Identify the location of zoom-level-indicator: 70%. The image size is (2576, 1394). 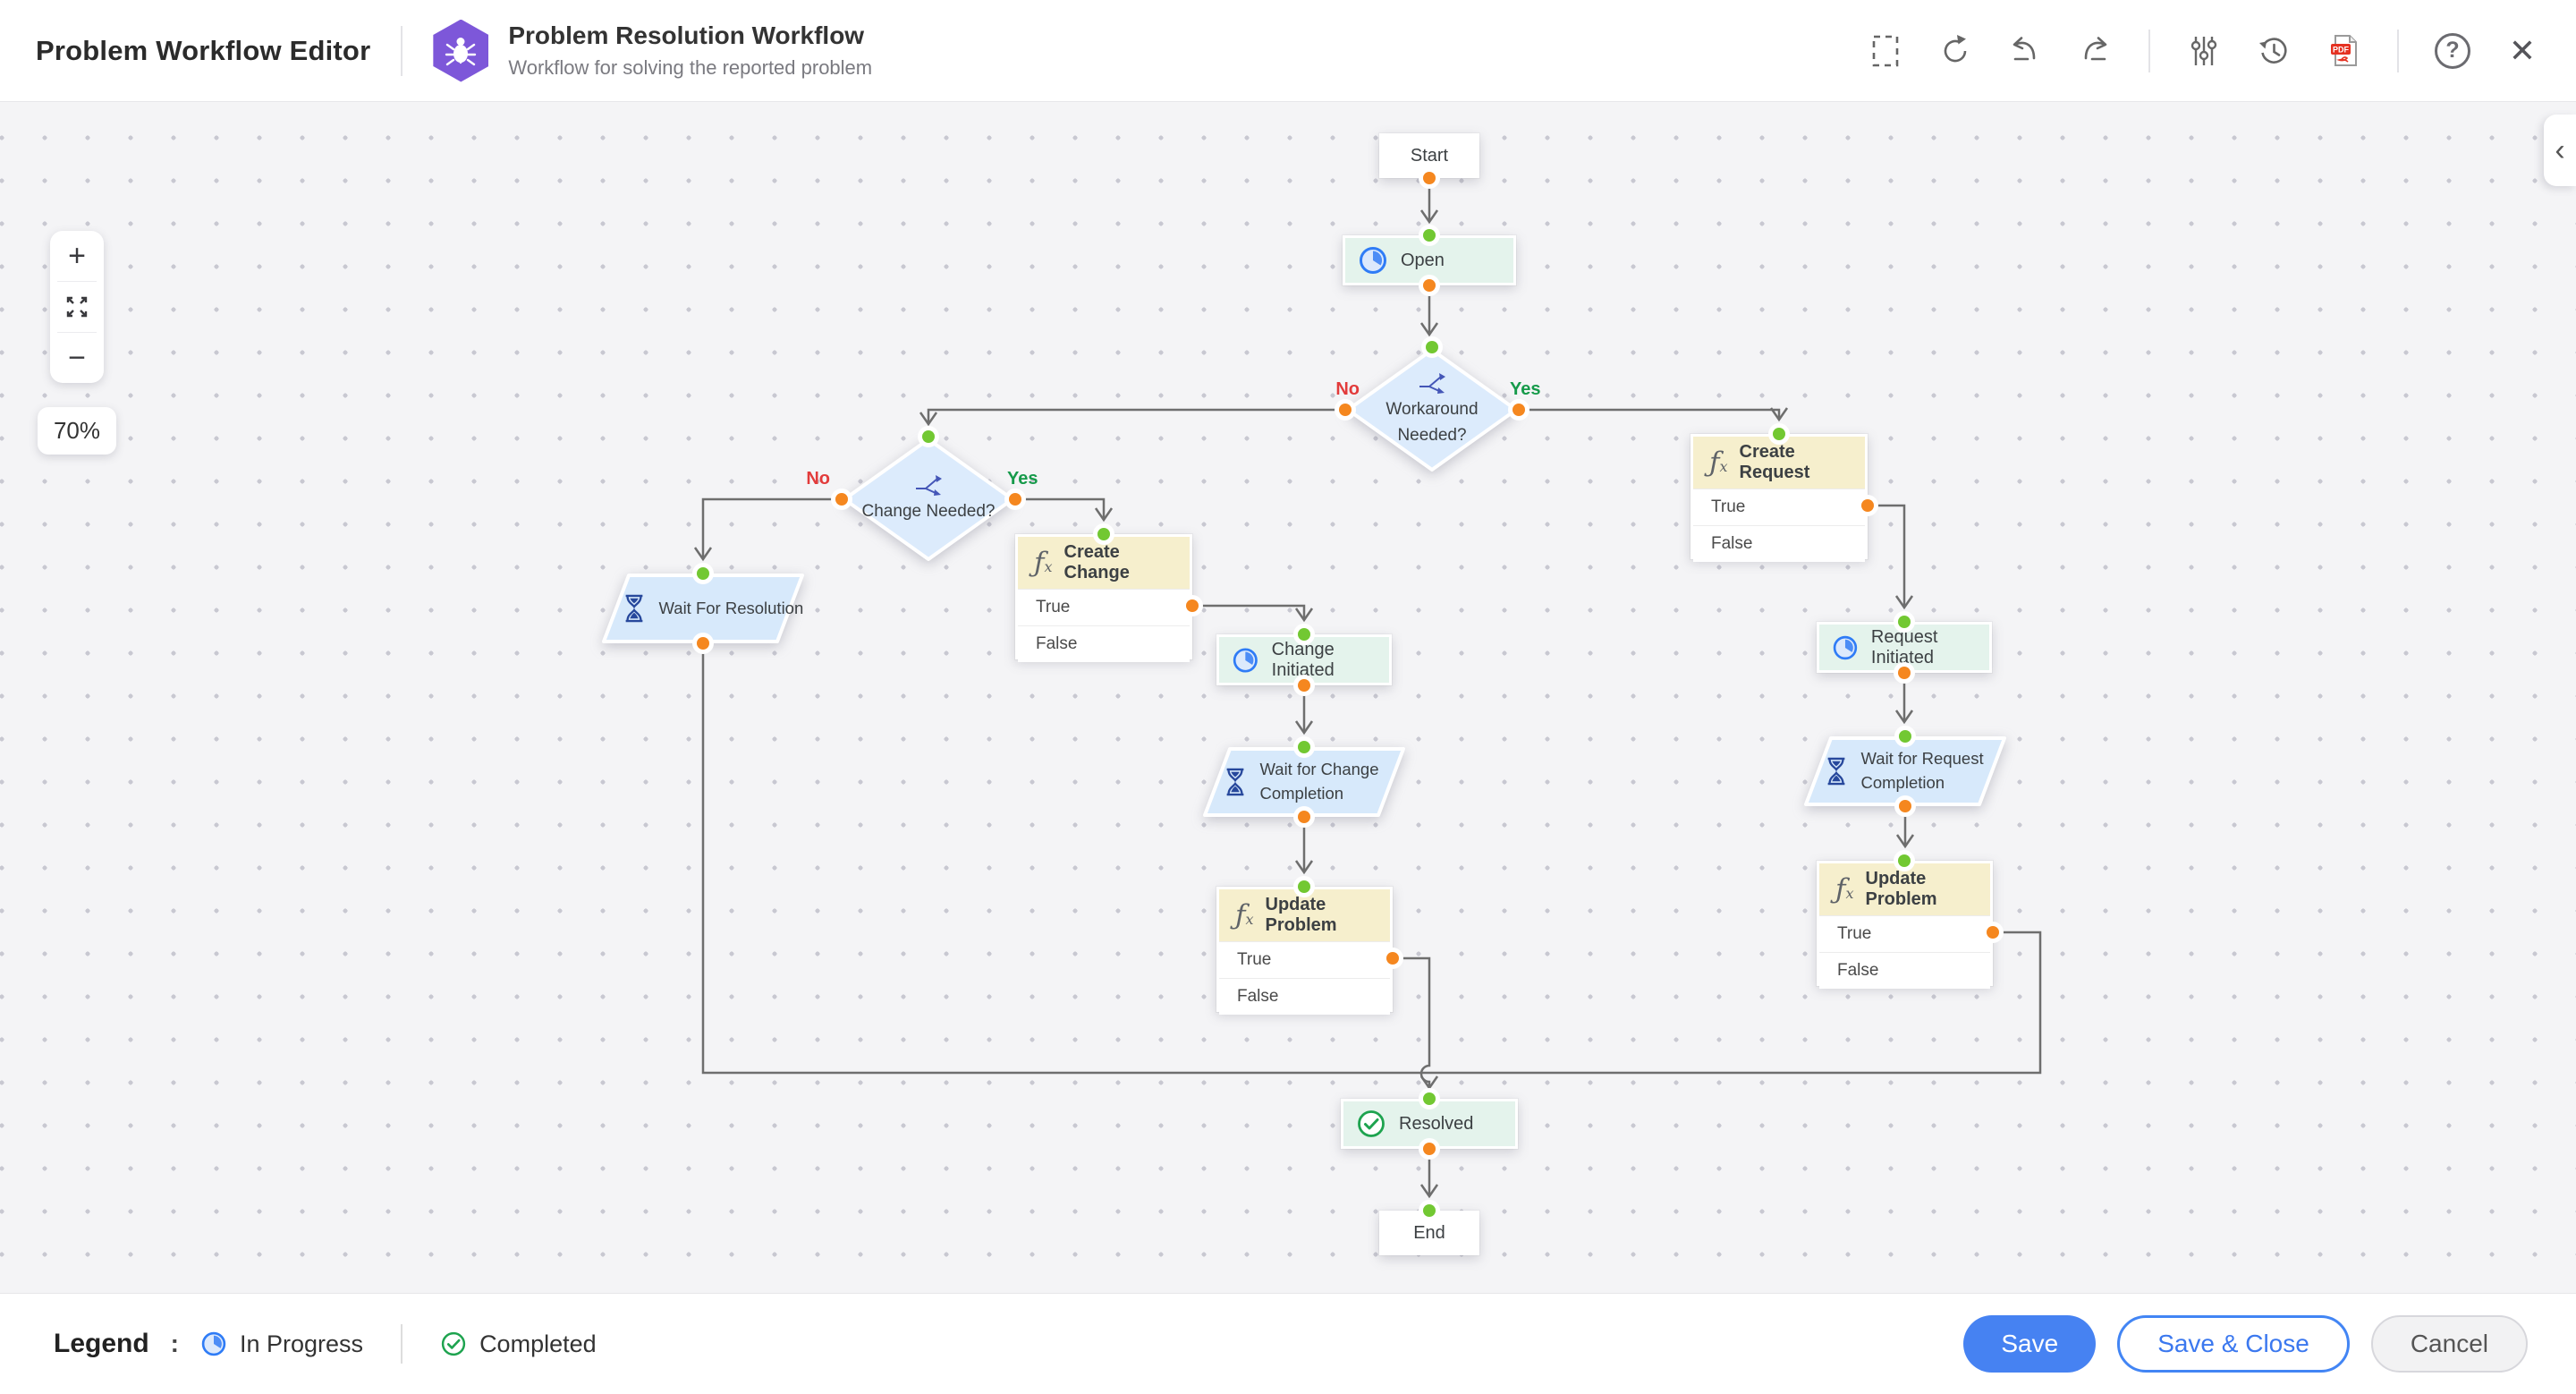
(77, 431).